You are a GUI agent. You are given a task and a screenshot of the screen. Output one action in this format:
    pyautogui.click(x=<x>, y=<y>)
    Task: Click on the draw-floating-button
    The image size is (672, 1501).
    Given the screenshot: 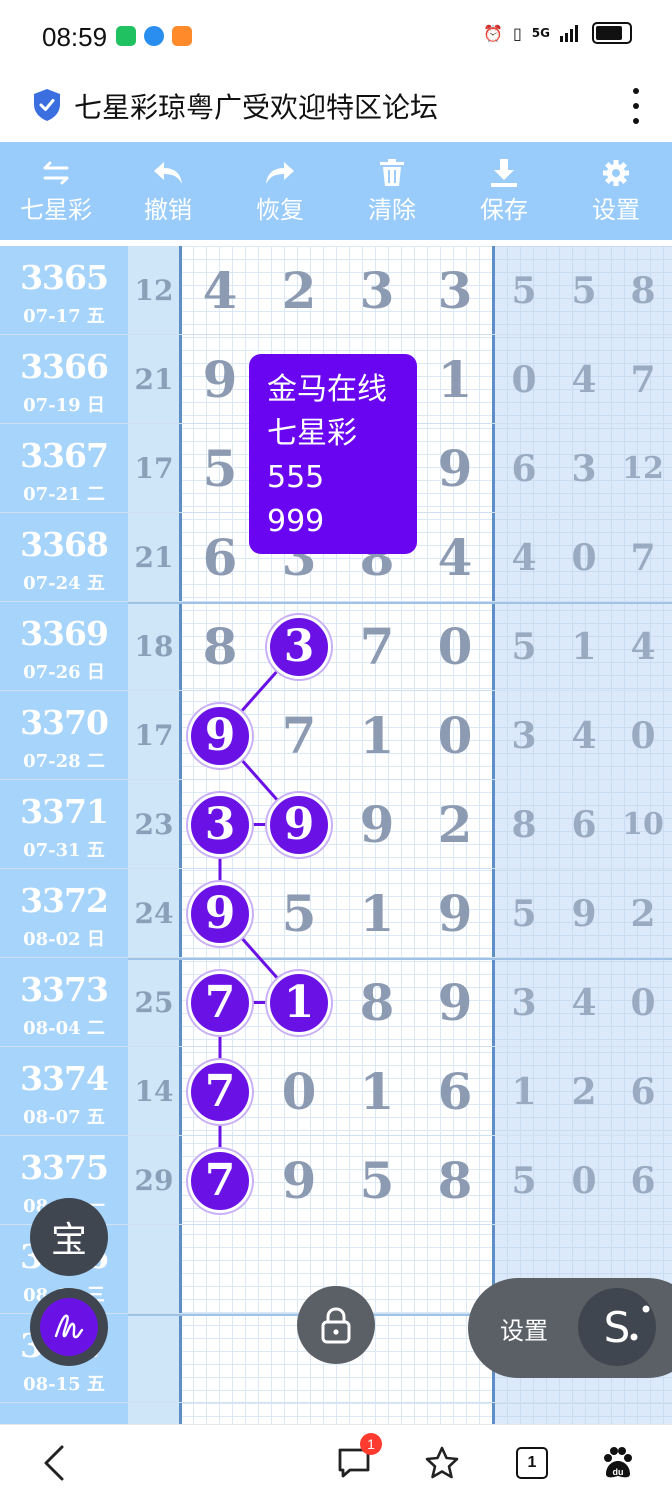 What is the action you would take?
    pyautogui.click(x=69, y=1327)
    